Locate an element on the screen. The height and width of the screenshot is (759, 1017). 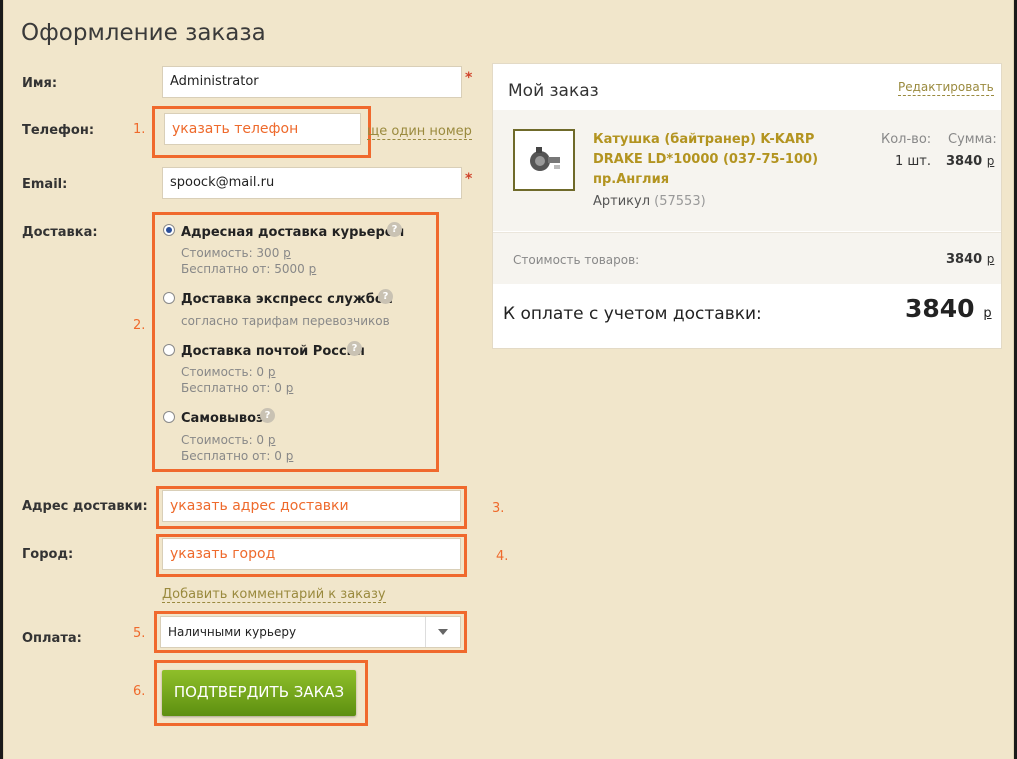
product-thumbnail is located at coordinates (544, 160).